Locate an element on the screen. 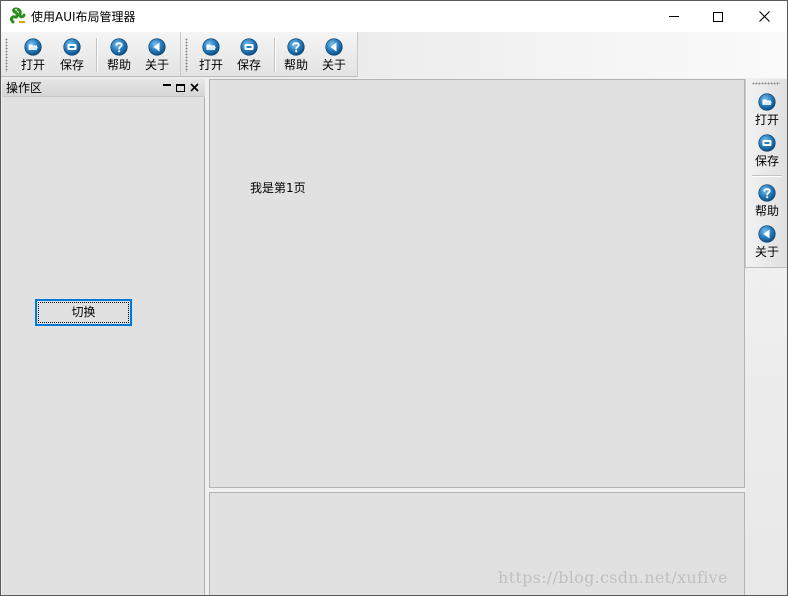 This screenshot has width=788, height=596. tb2-open-button: 打开 is located at coordinates (211, 55).